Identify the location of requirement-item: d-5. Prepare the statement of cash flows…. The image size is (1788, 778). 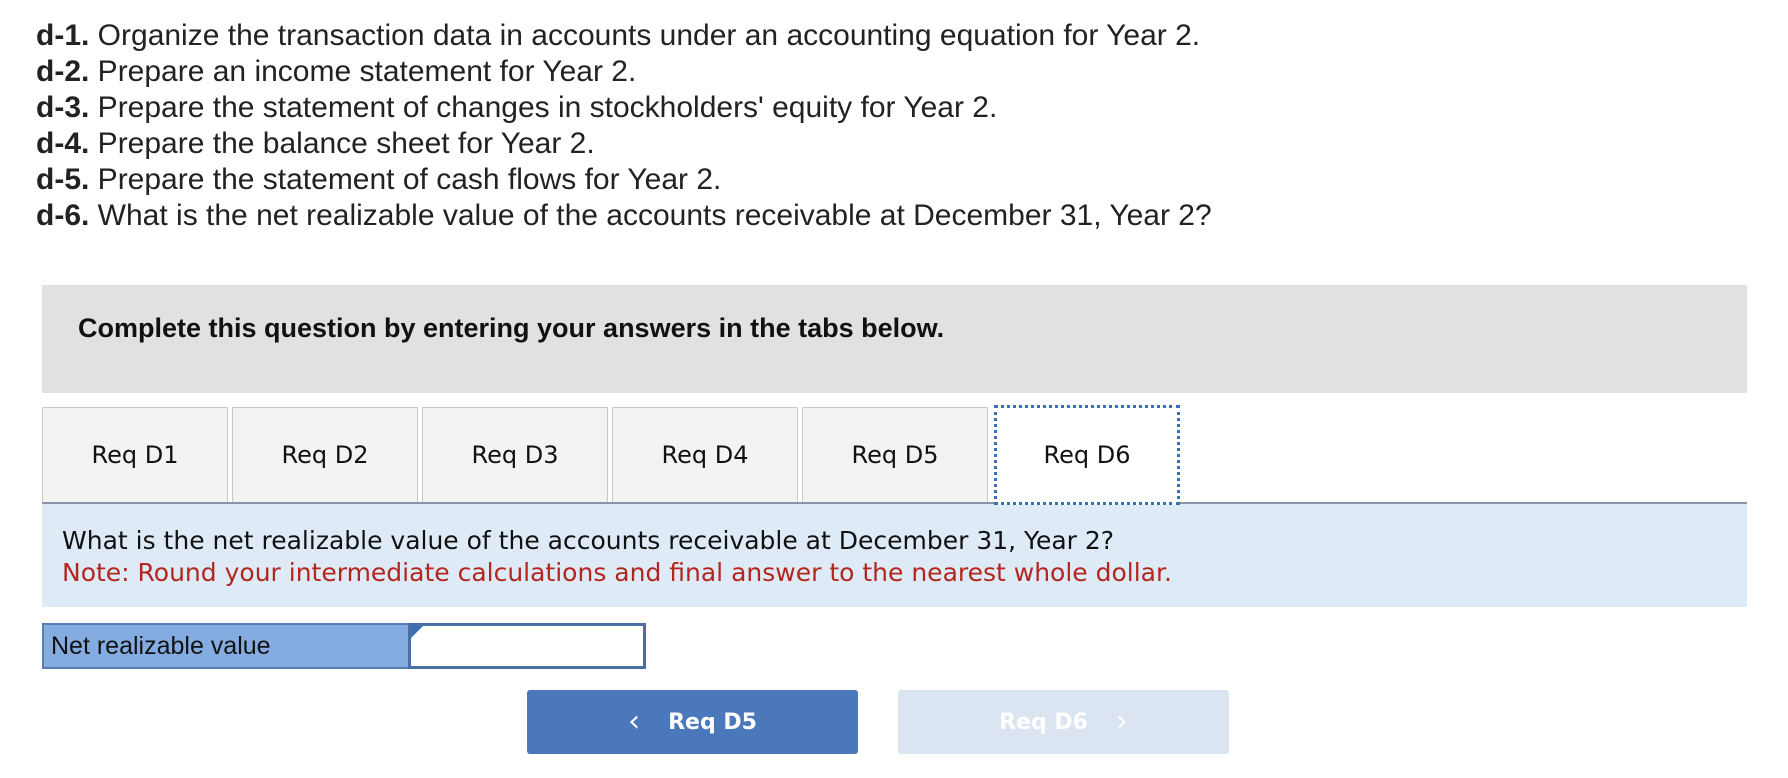
(906, 180).